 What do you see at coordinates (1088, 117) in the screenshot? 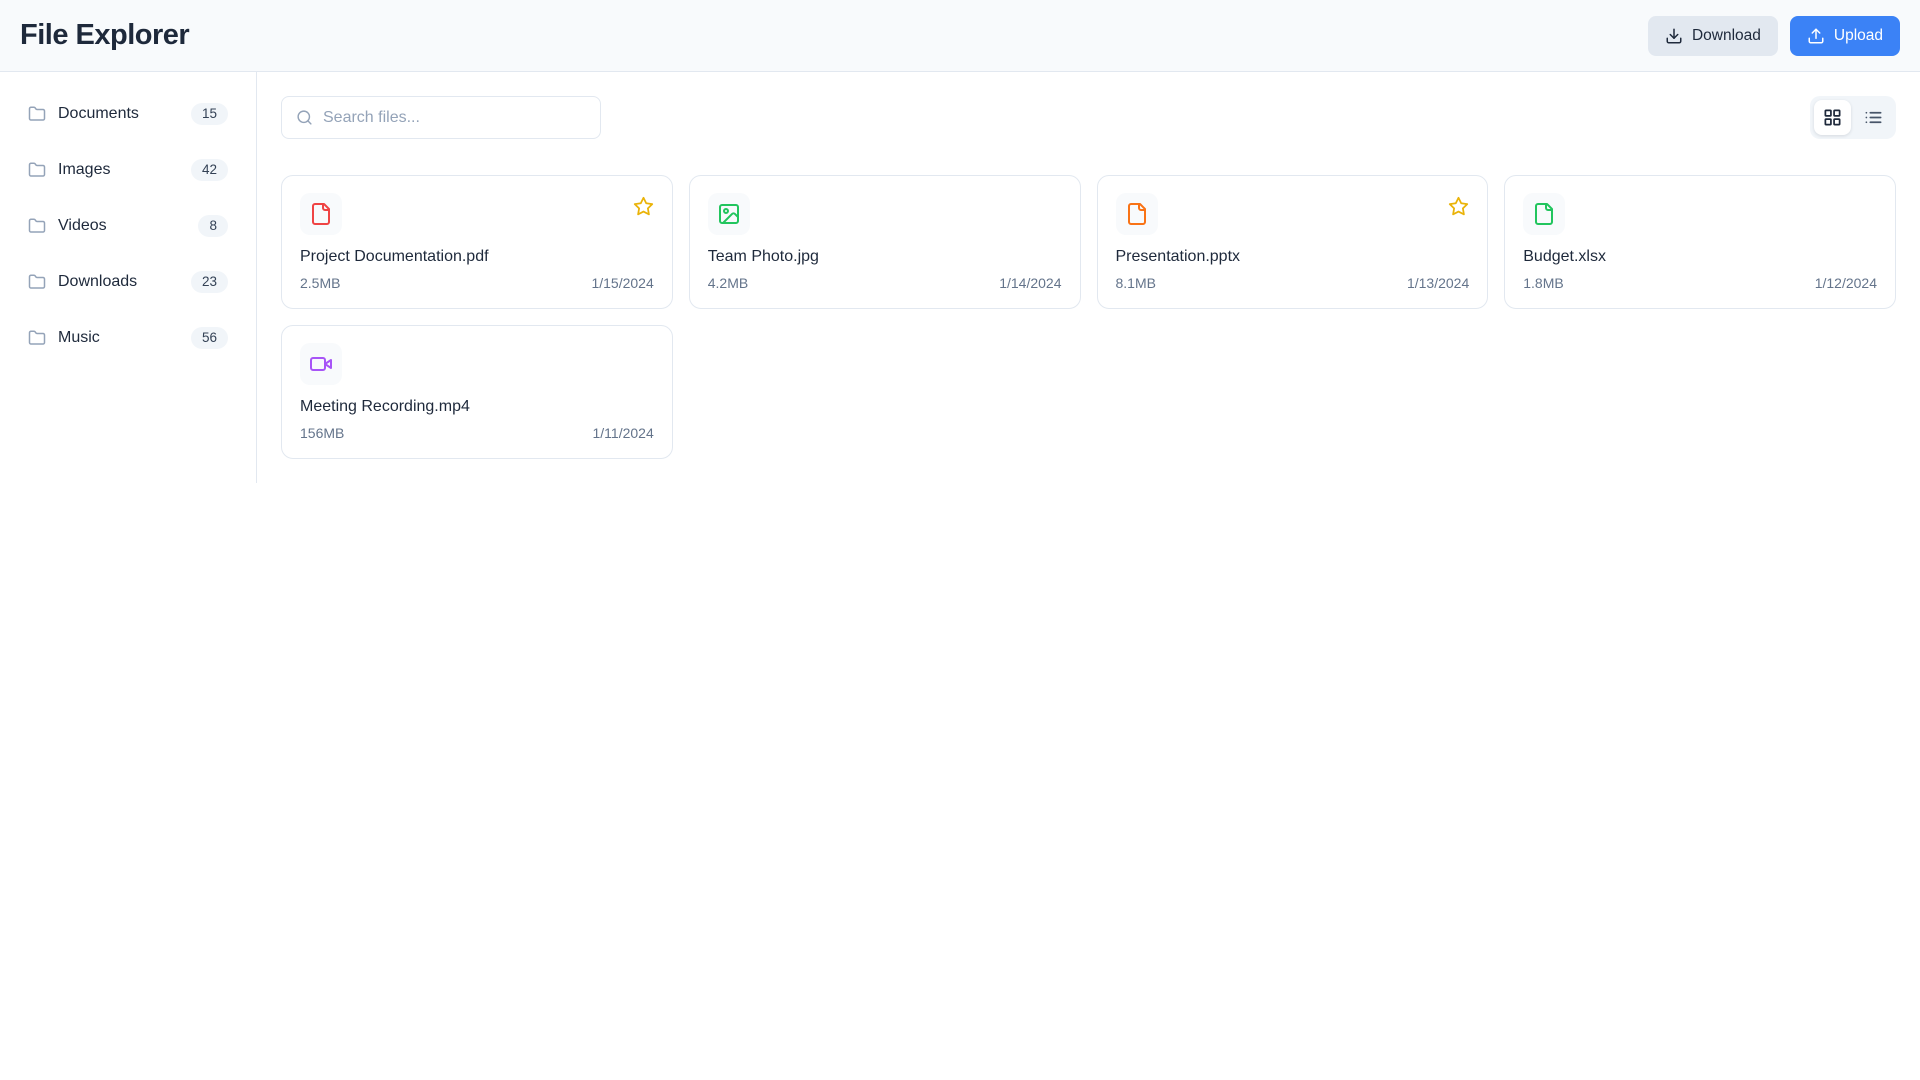
I see `toolbar` at bounding box center [1088, 117].